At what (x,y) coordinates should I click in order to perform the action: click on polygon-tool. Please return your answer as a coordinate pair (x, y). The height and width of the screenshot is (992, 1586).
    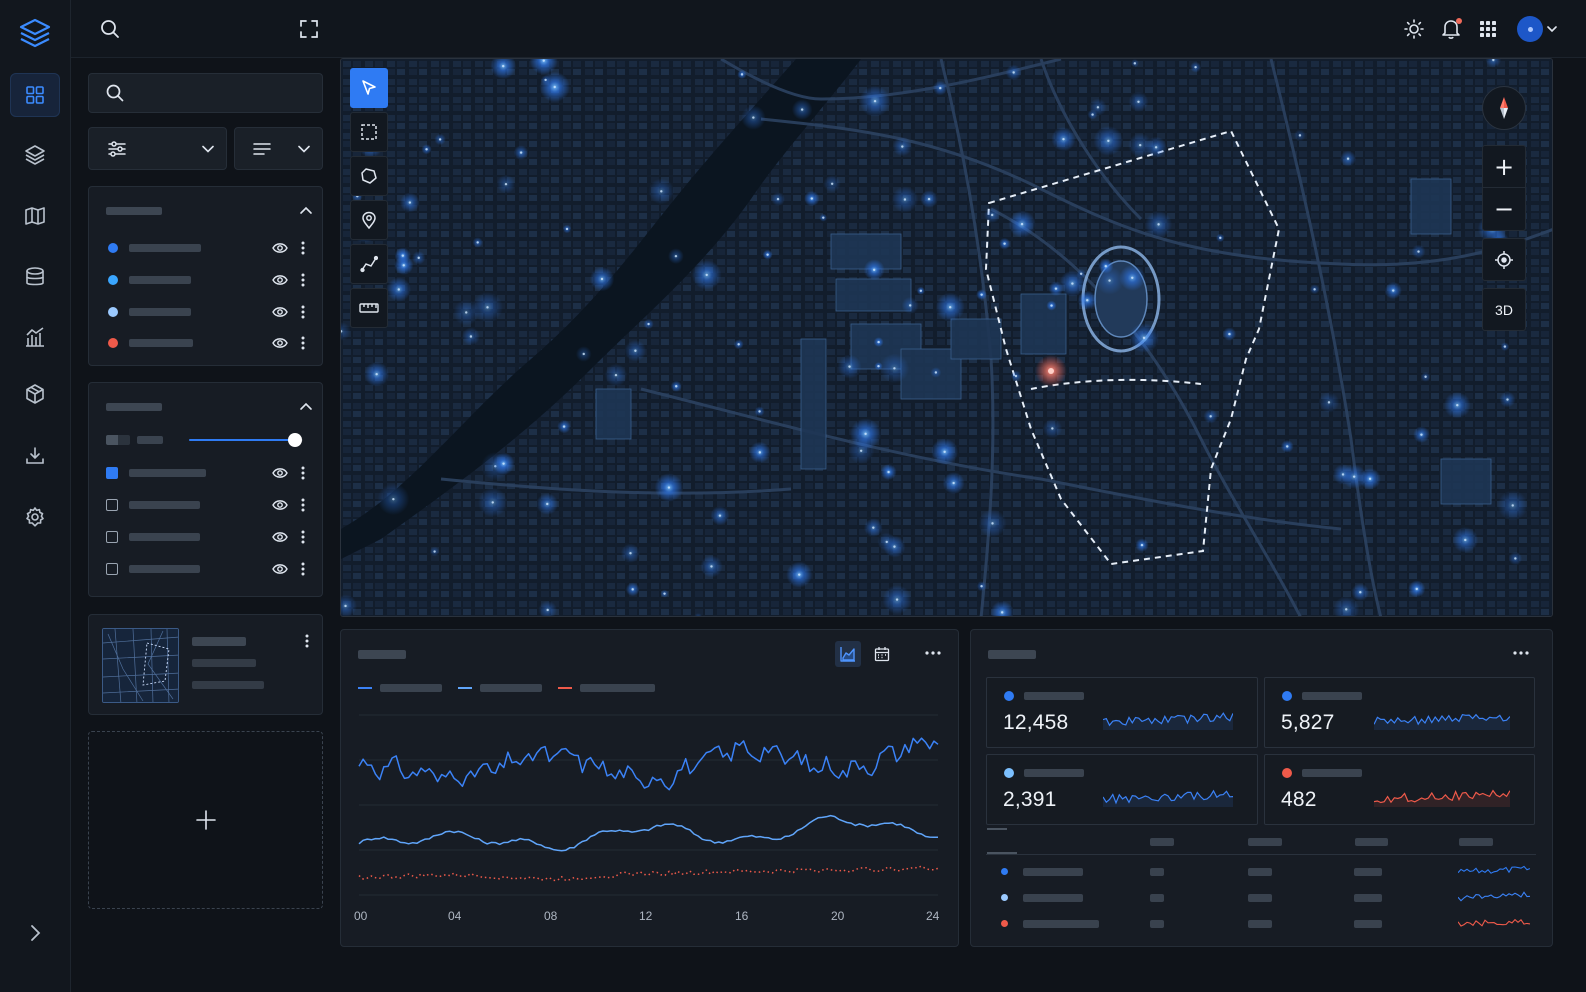
    Looking at the image, I should click on (369, 176).